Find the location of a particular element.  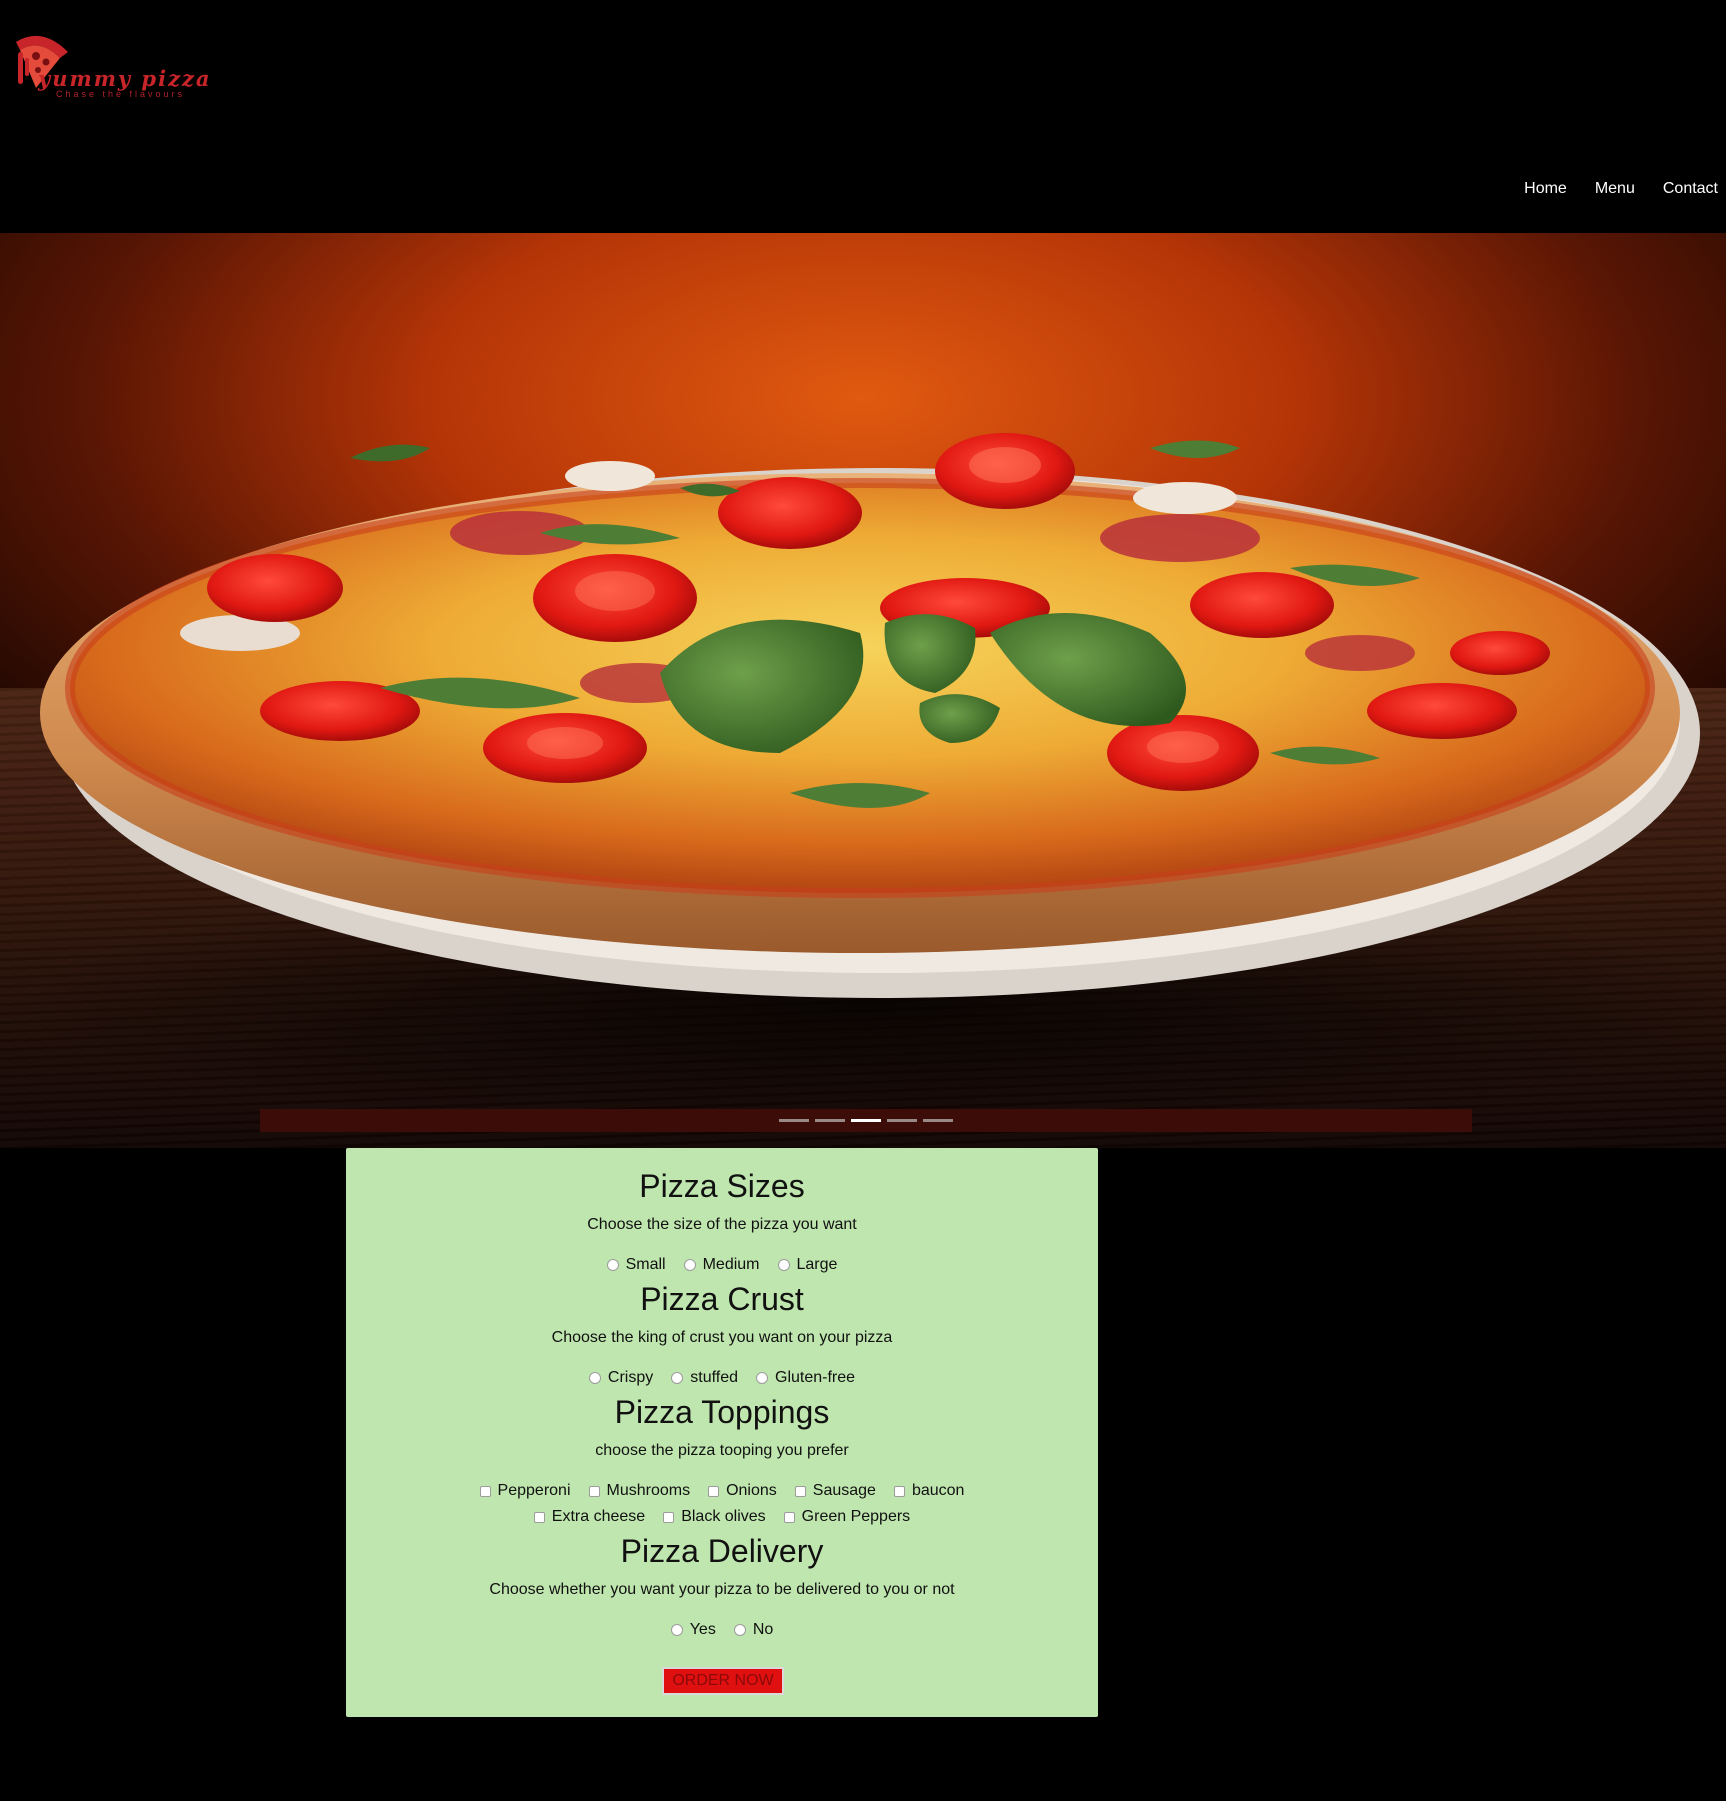

topping-option-mushrooms: Mushrooms is located at coordinates (639, 1491).